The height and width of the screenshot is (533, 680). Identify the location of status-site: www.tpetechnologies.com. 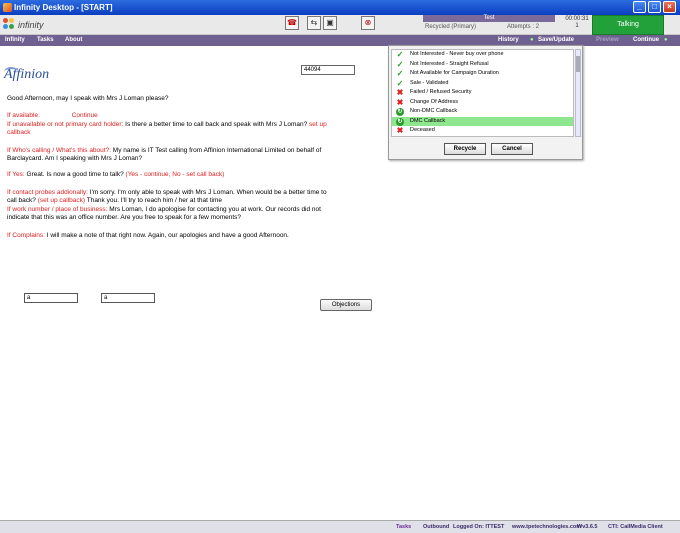
(547, 527).